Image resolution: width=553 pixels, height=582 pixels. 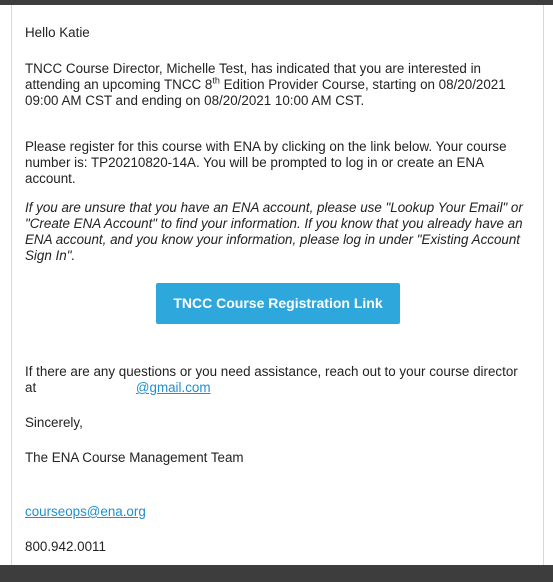 I want to click on phone-number: 800.942.0011, so click(x=65, y=546).